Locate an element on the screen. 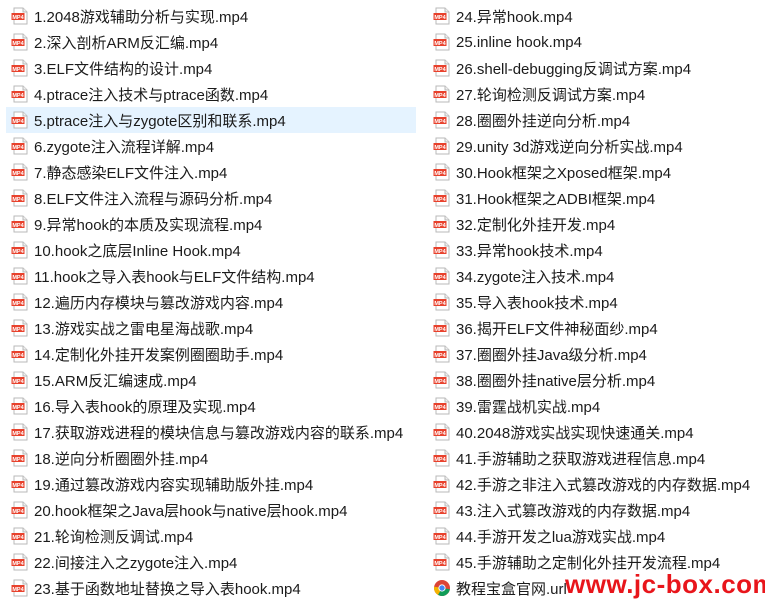 The height and width of the screenshot is (607, 765). file-name: 14.定制化外挂开发案例圈圈助手.mp4 is located at coordinates (159, 355).